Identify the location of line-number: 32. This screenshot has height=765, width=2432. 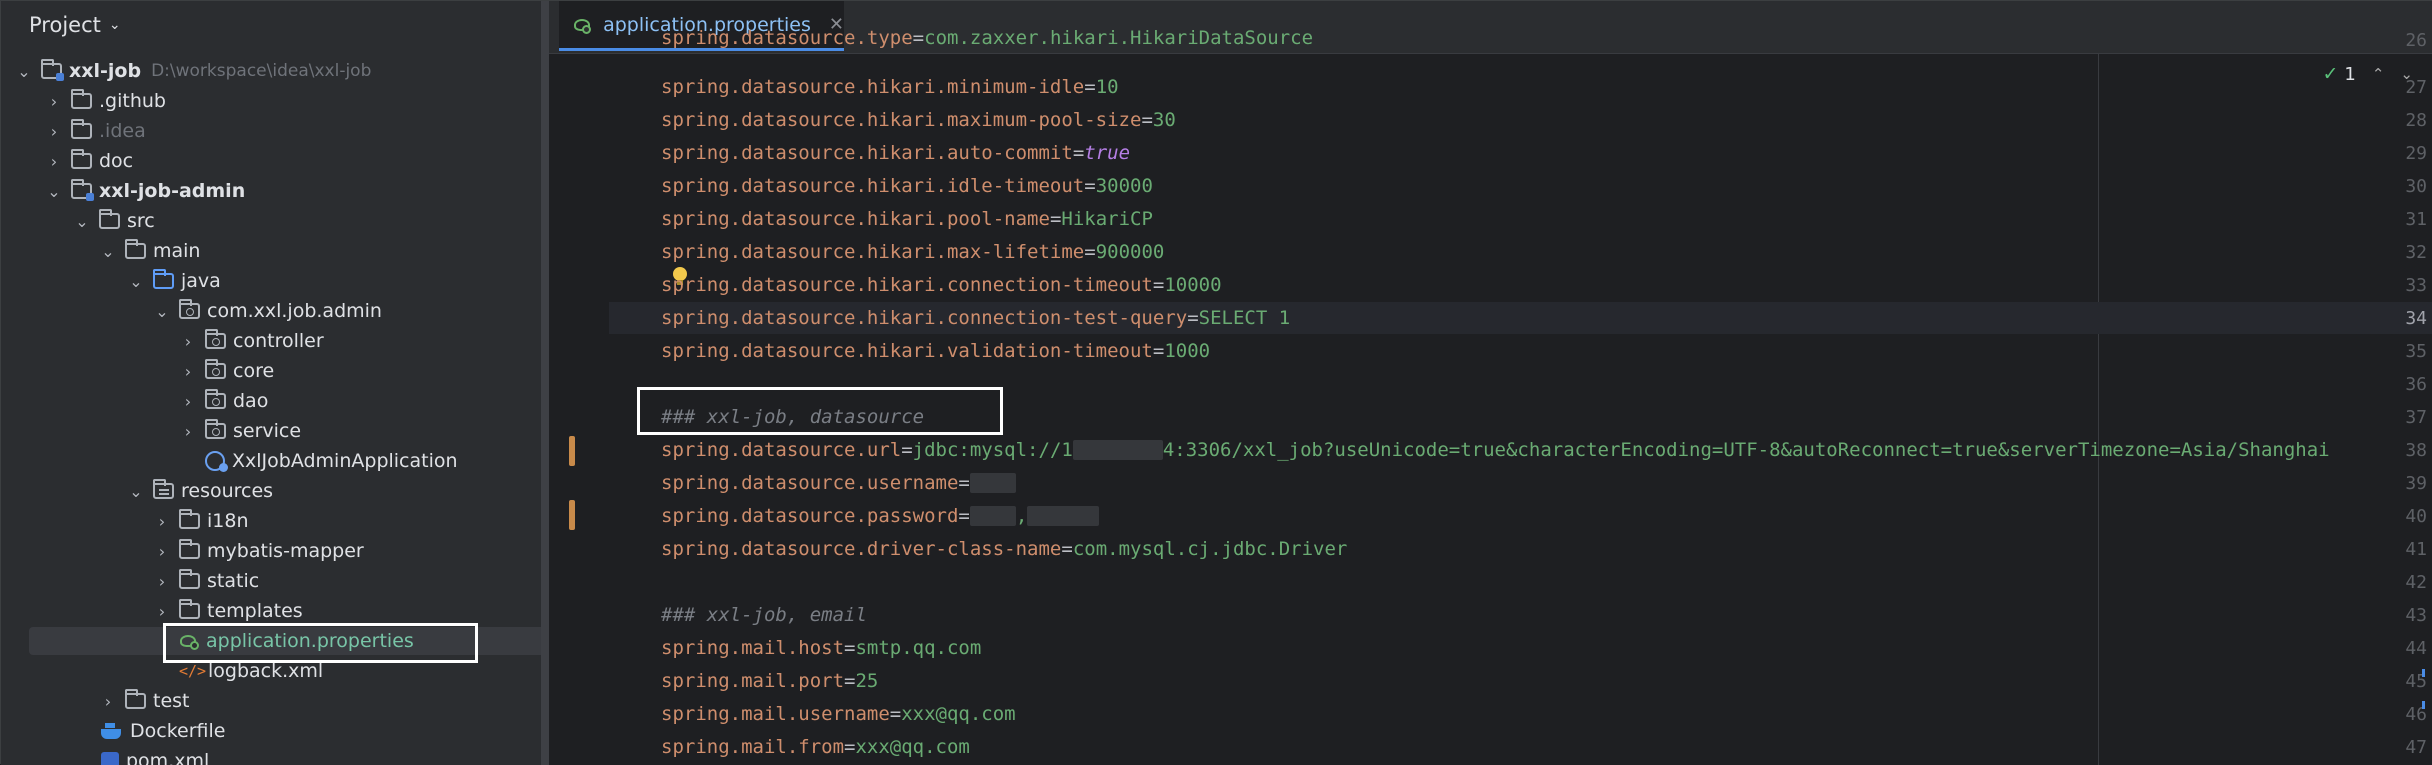
(2416, 252).